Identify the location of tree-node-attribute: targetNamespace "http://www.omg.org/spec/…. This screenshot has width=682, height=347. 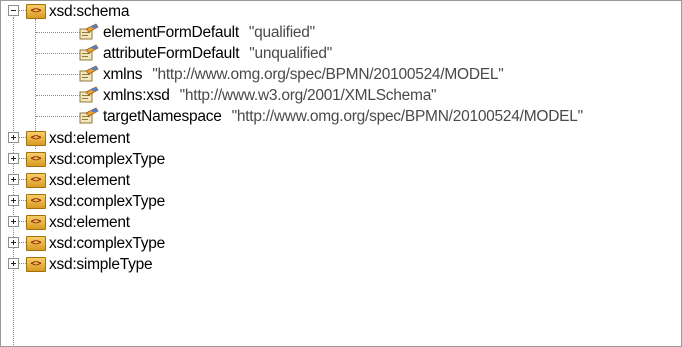
(341, 116).